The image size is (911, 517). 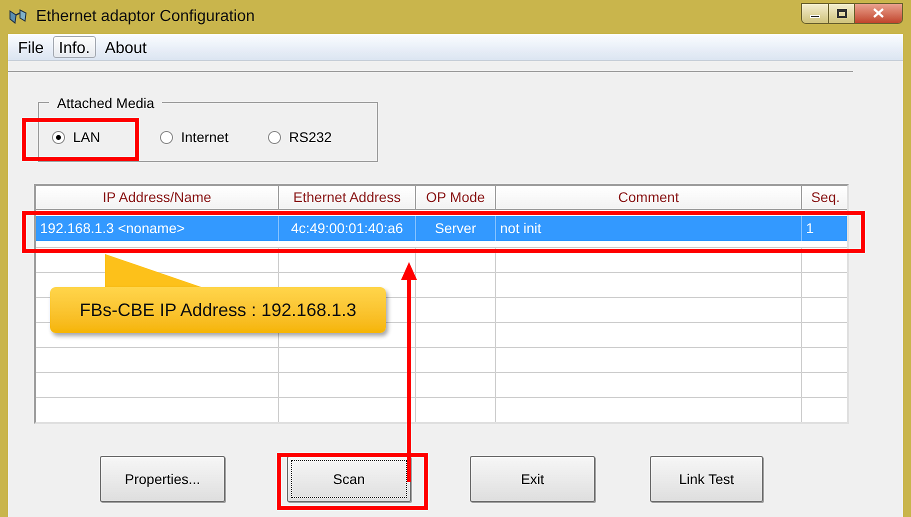 I want to click on column-header: Comment, so click(x=649, y=197).